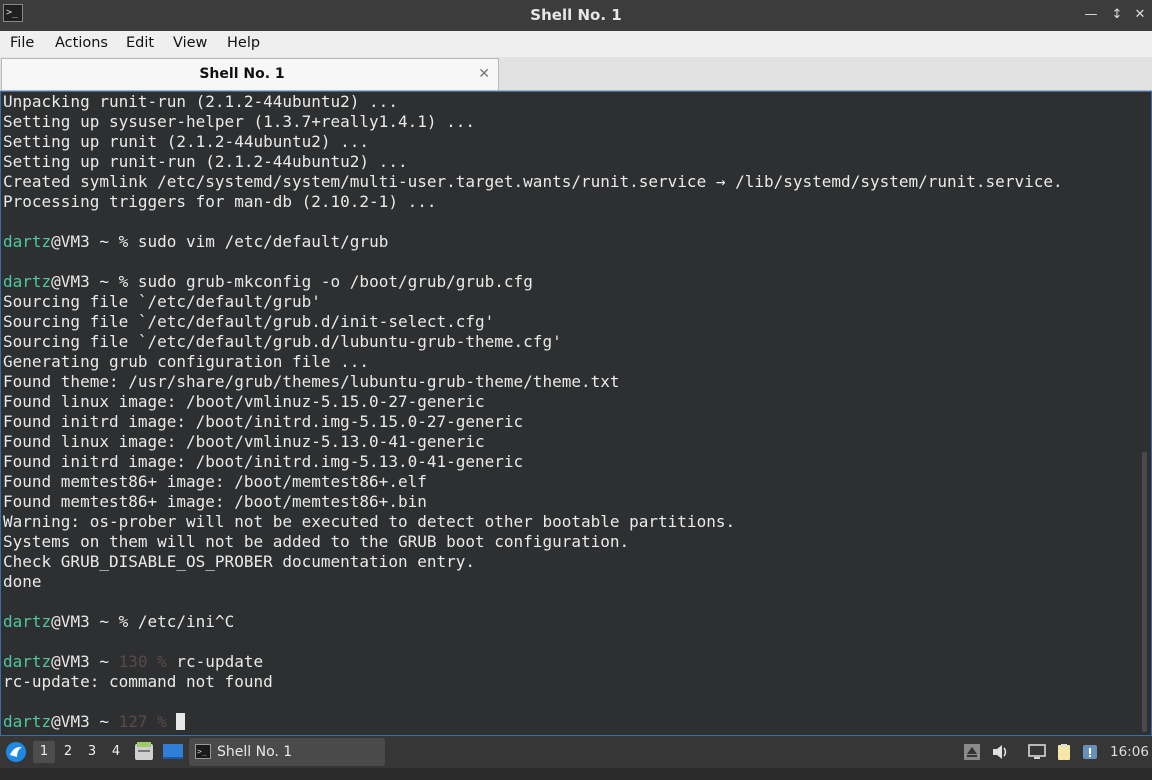 Image resolution: width=1152 pixels, height=780 pixels. What do you see at coordinates (1140, 15) in the screenshot?
I see `close-button: ✕` at bounding box center [1140, 15].